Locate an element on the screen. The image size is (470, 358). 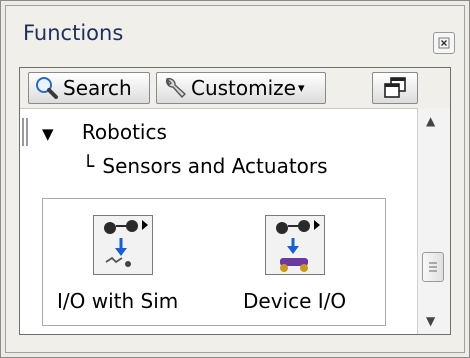
close-button is located at coordinates (444, 43).